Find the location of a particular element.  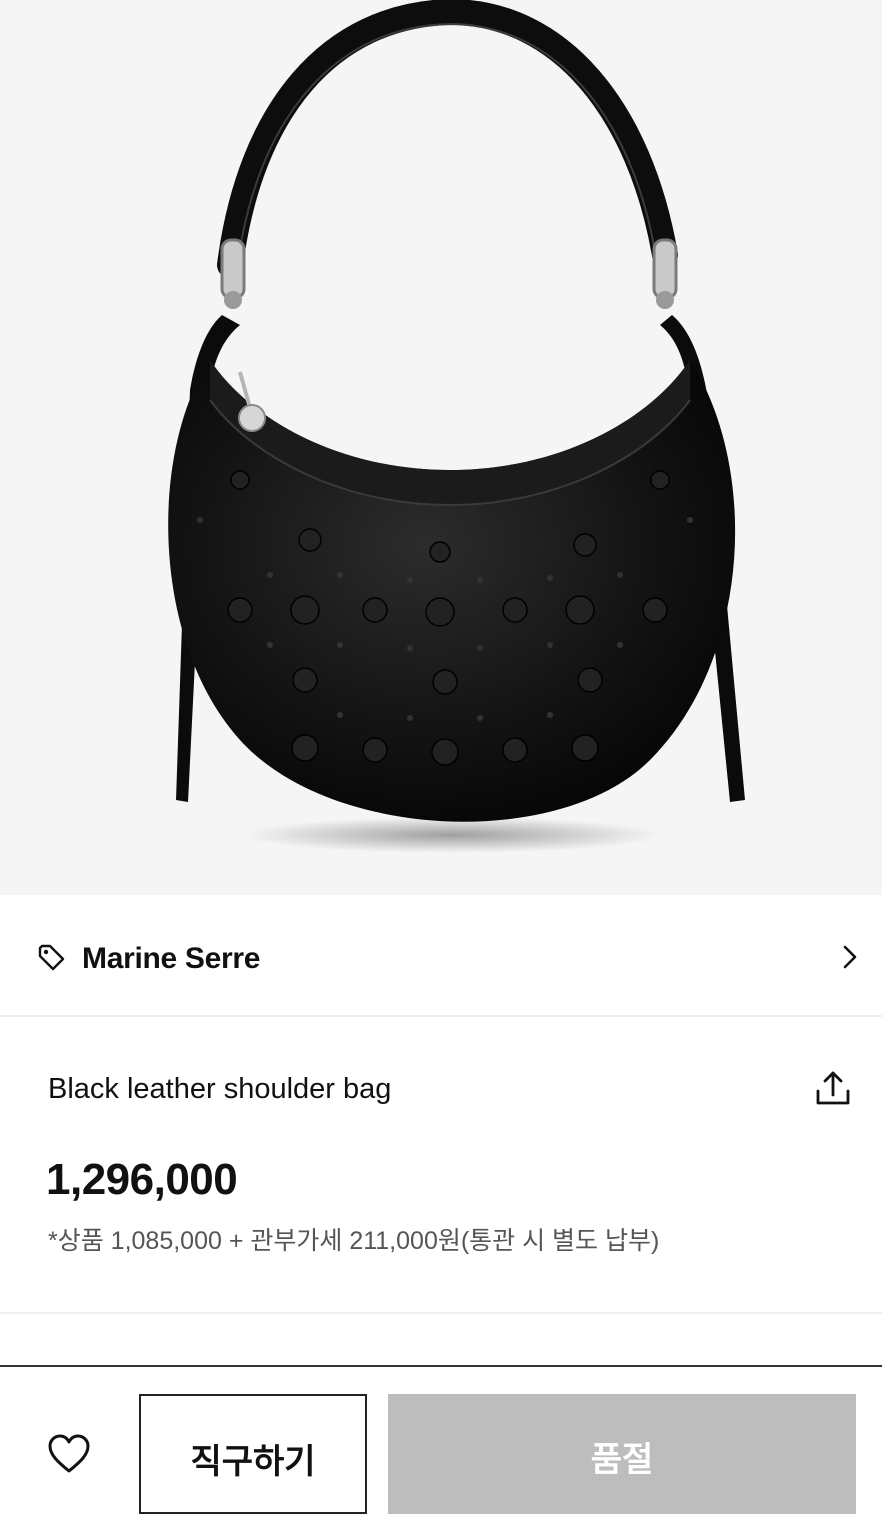

brand-row: Marine Serre is located at coordinates (441, 956).